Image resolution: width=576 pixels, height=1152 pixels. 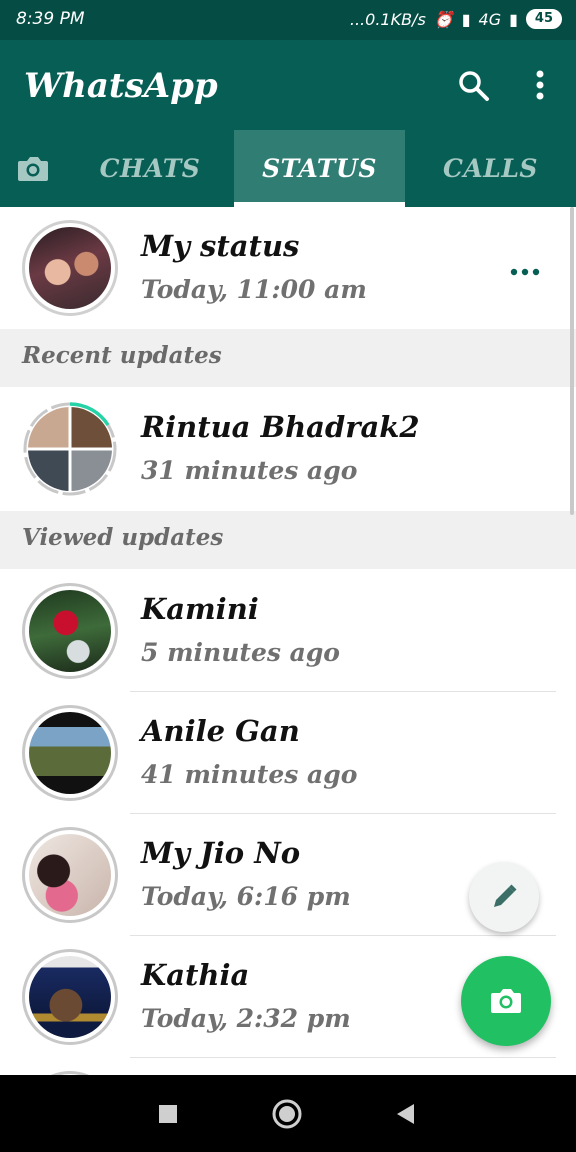 I want to click on home-button, so click(x=287, y=1114).